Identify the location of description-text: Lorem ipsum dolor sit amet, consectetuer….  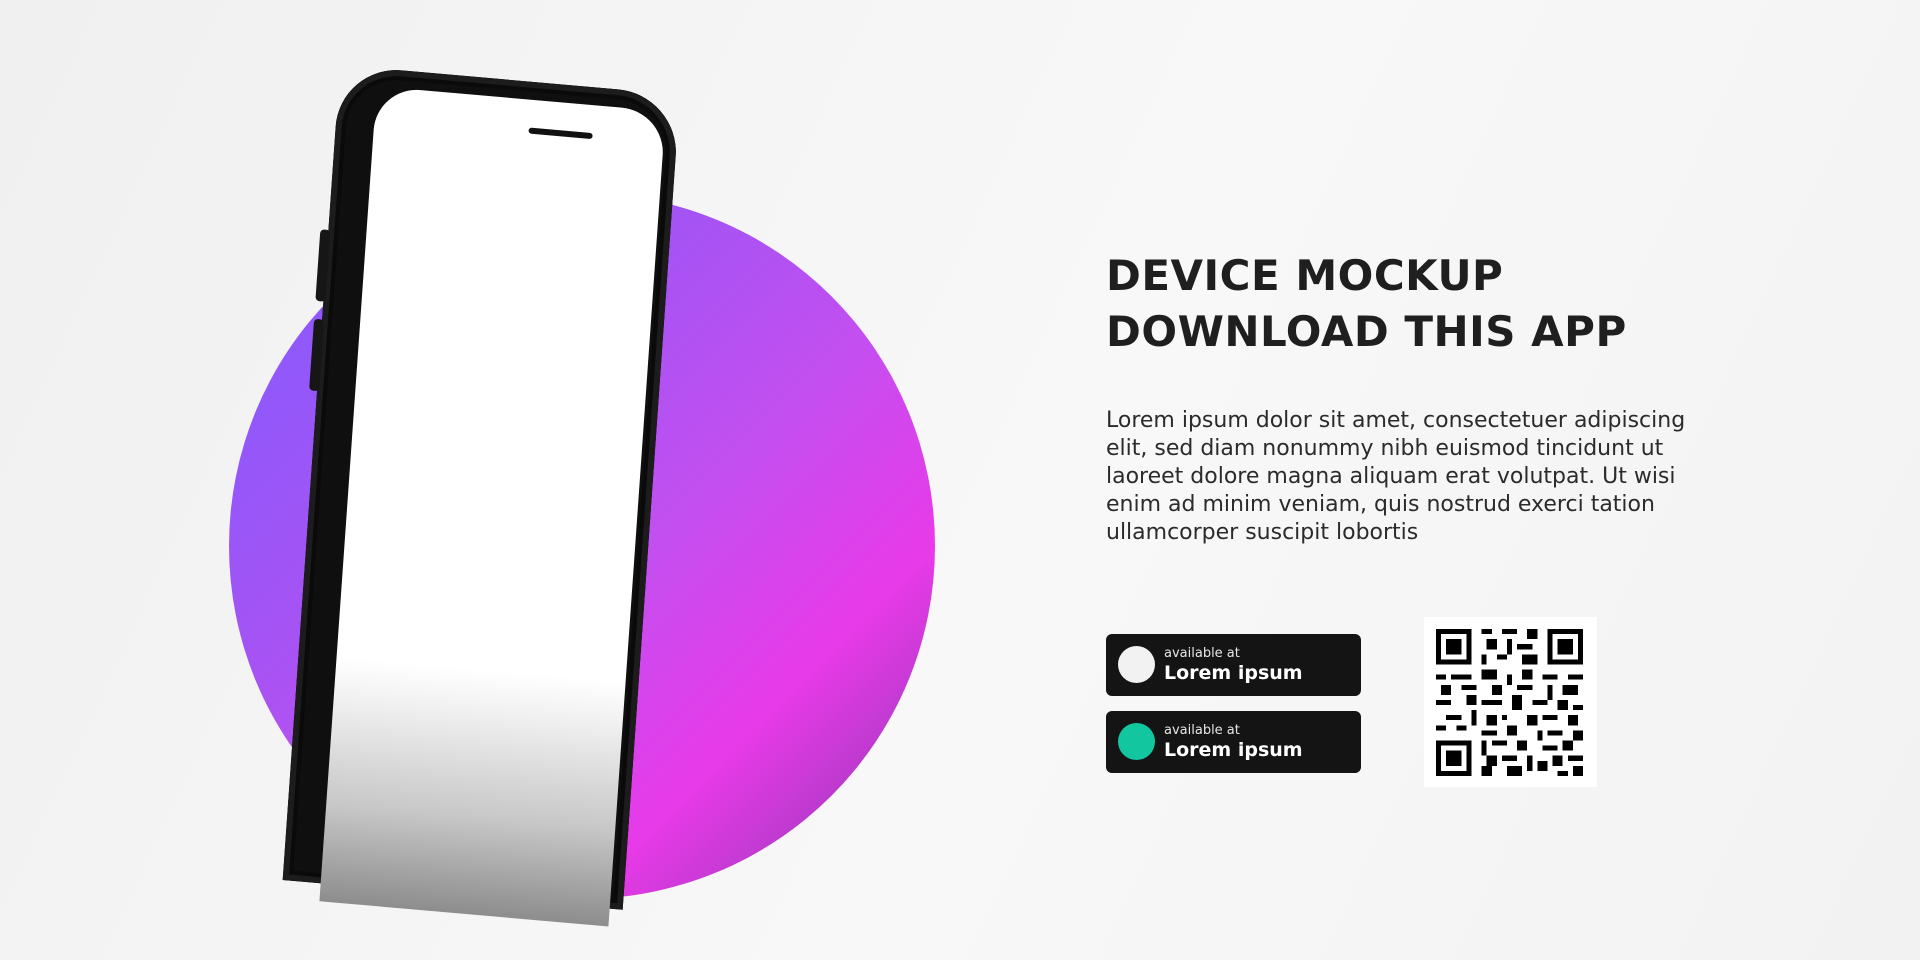
(1396, 476).